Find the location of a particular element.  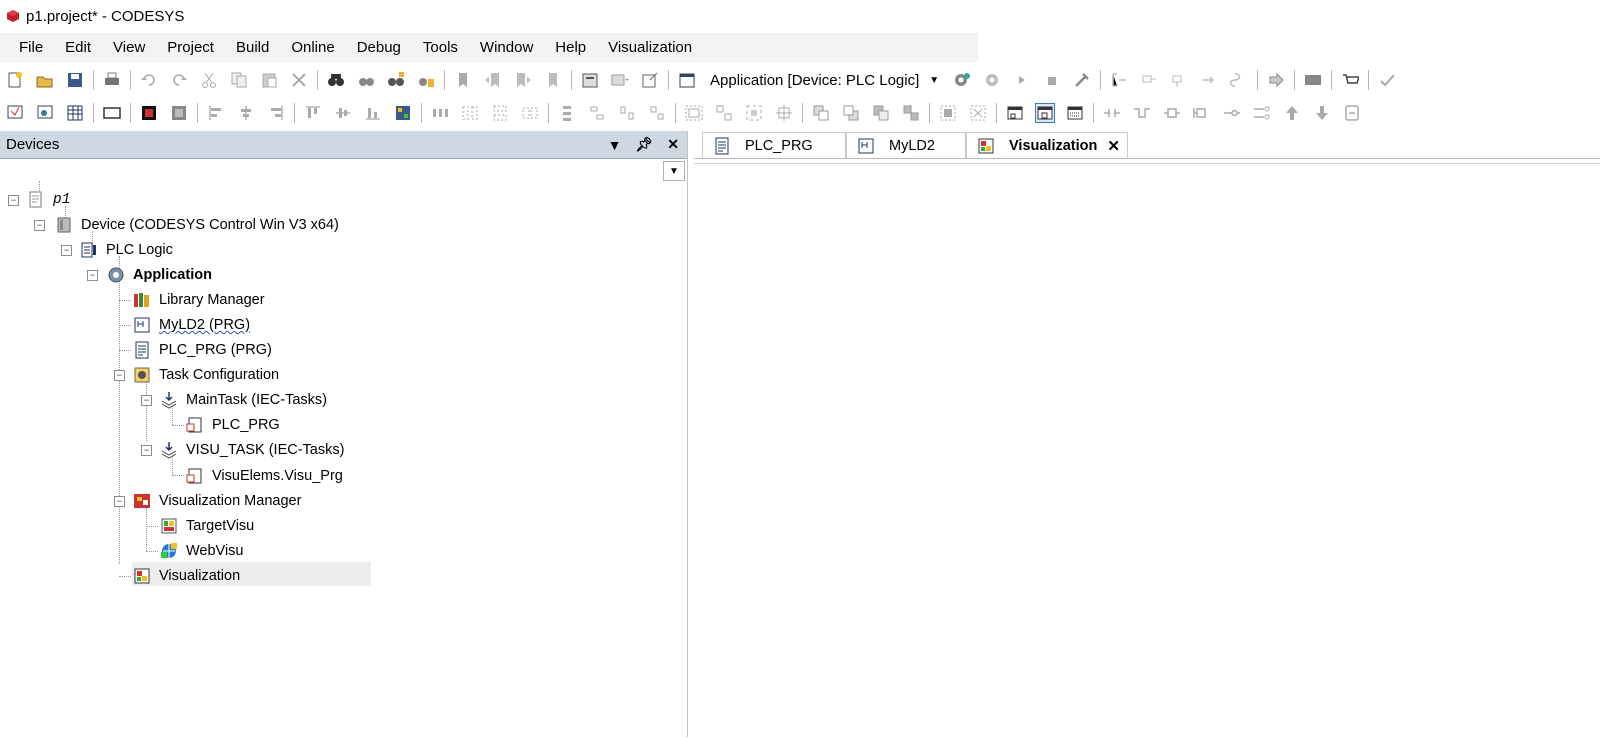

tree-node-project: p1 is located at coordinates (48, 200).